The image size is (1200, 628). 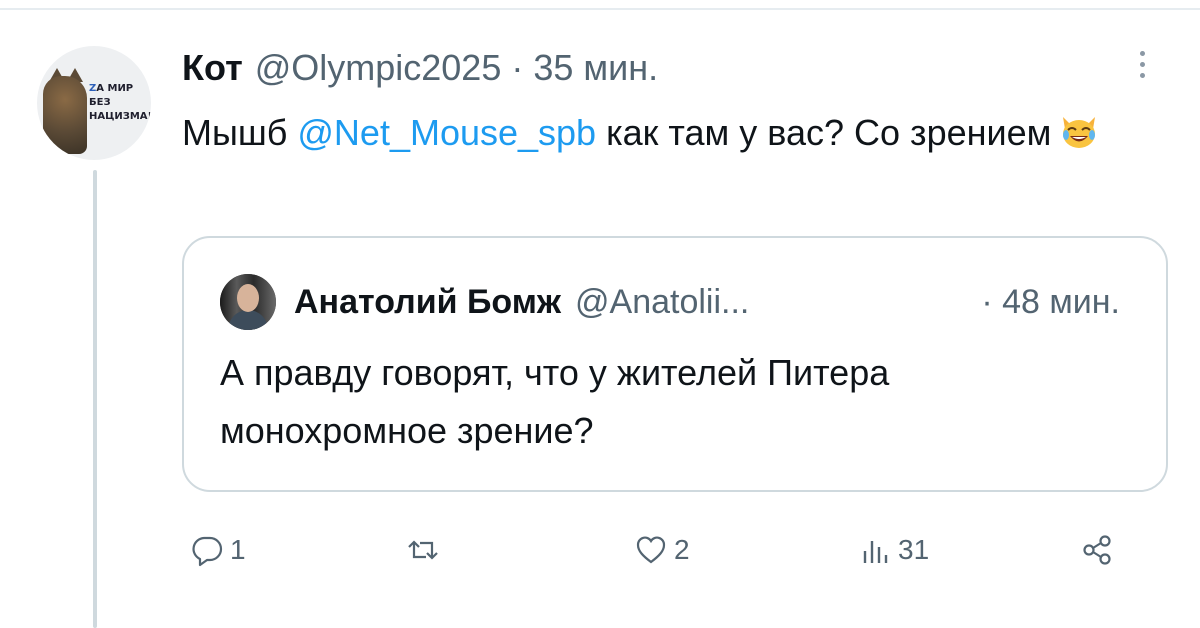 I want to click on reply-icon, so click(x=207, y=551).